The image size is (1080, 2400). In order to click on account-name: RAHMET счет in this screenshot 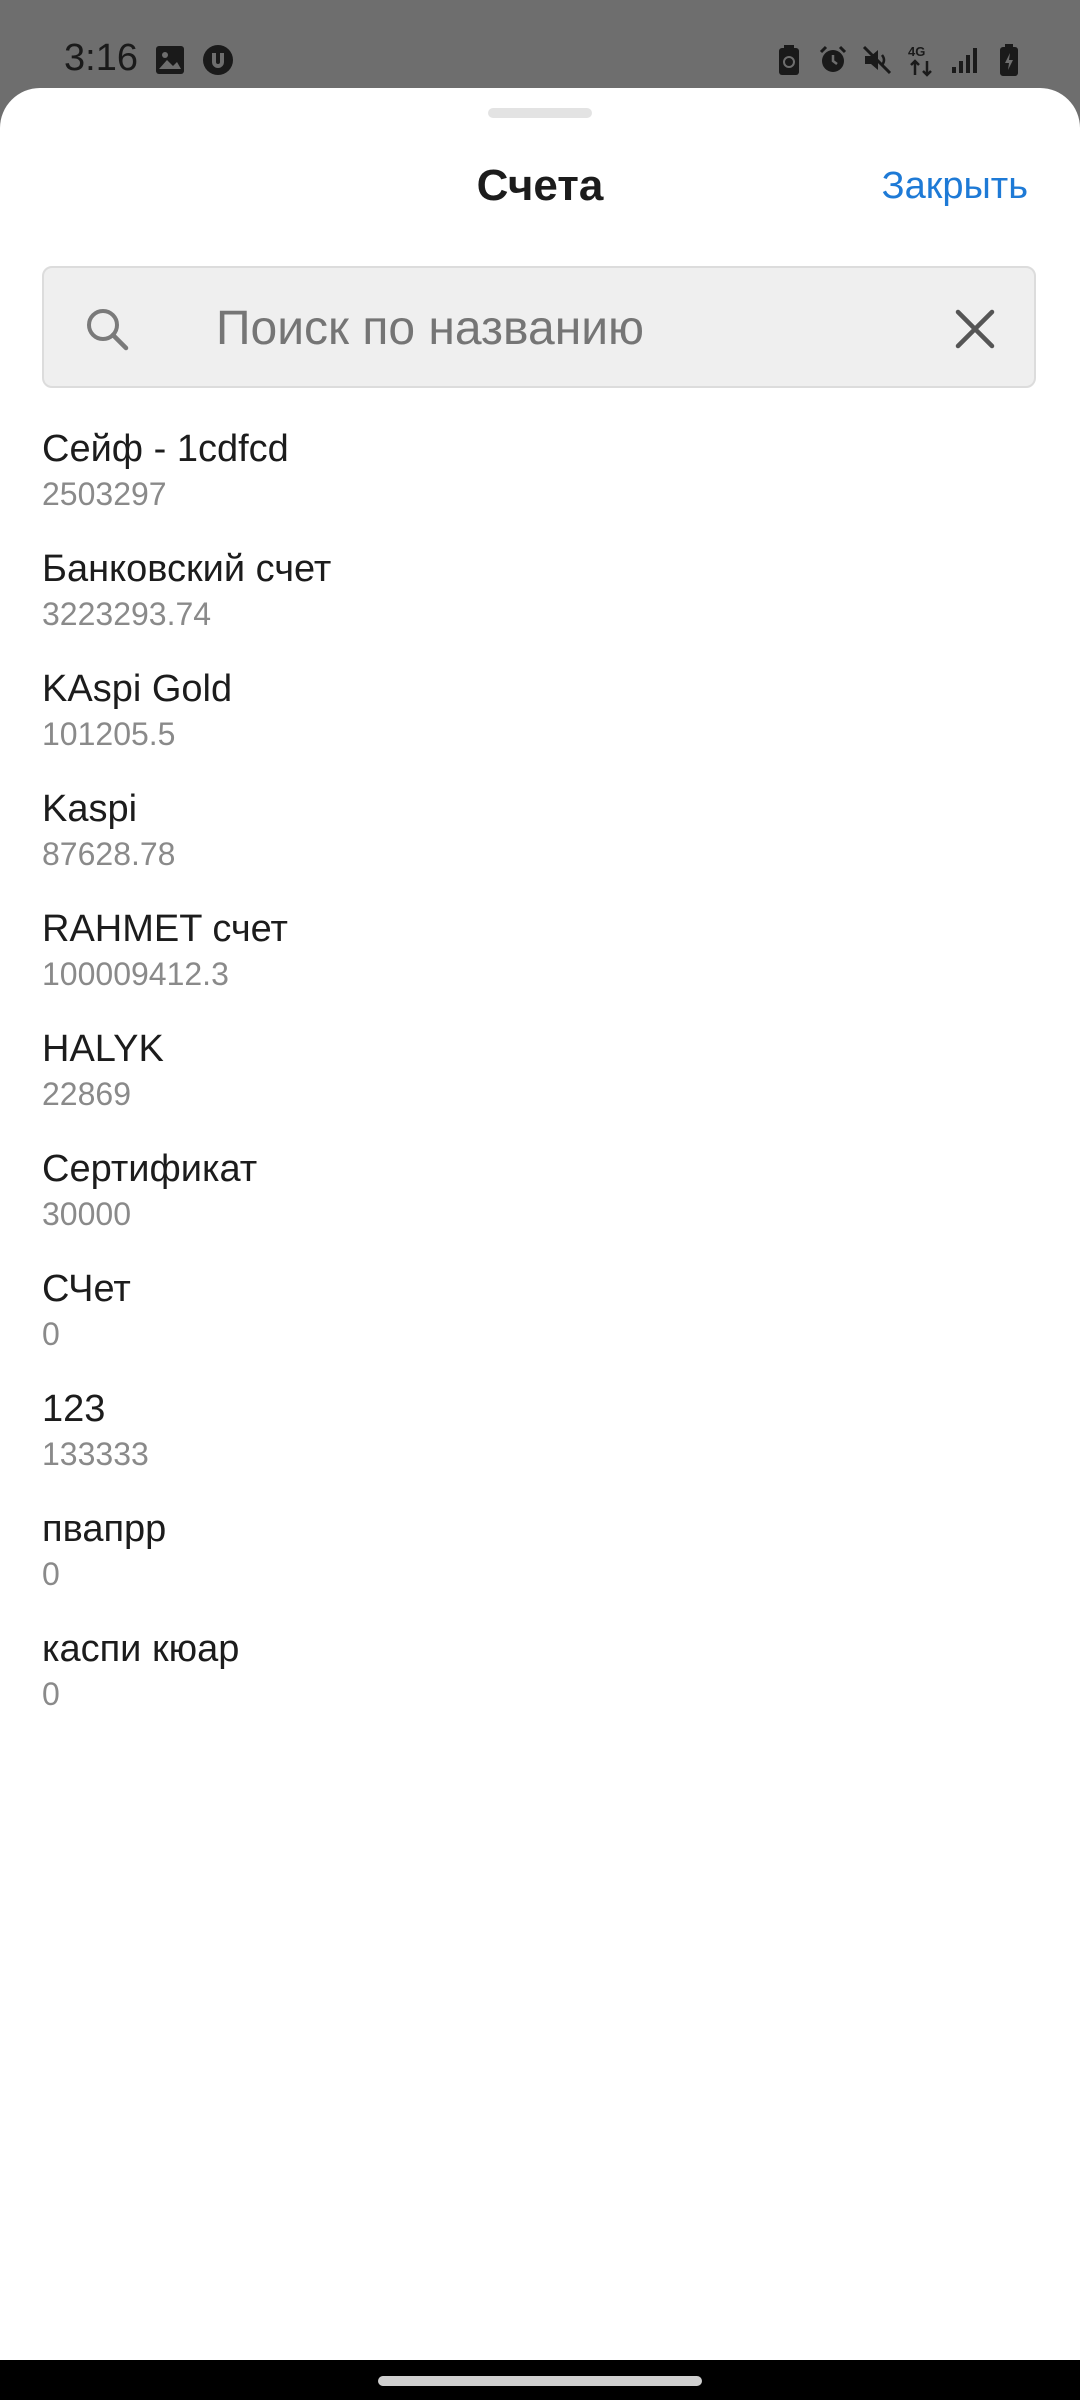, I will do `click(165, 929)`.